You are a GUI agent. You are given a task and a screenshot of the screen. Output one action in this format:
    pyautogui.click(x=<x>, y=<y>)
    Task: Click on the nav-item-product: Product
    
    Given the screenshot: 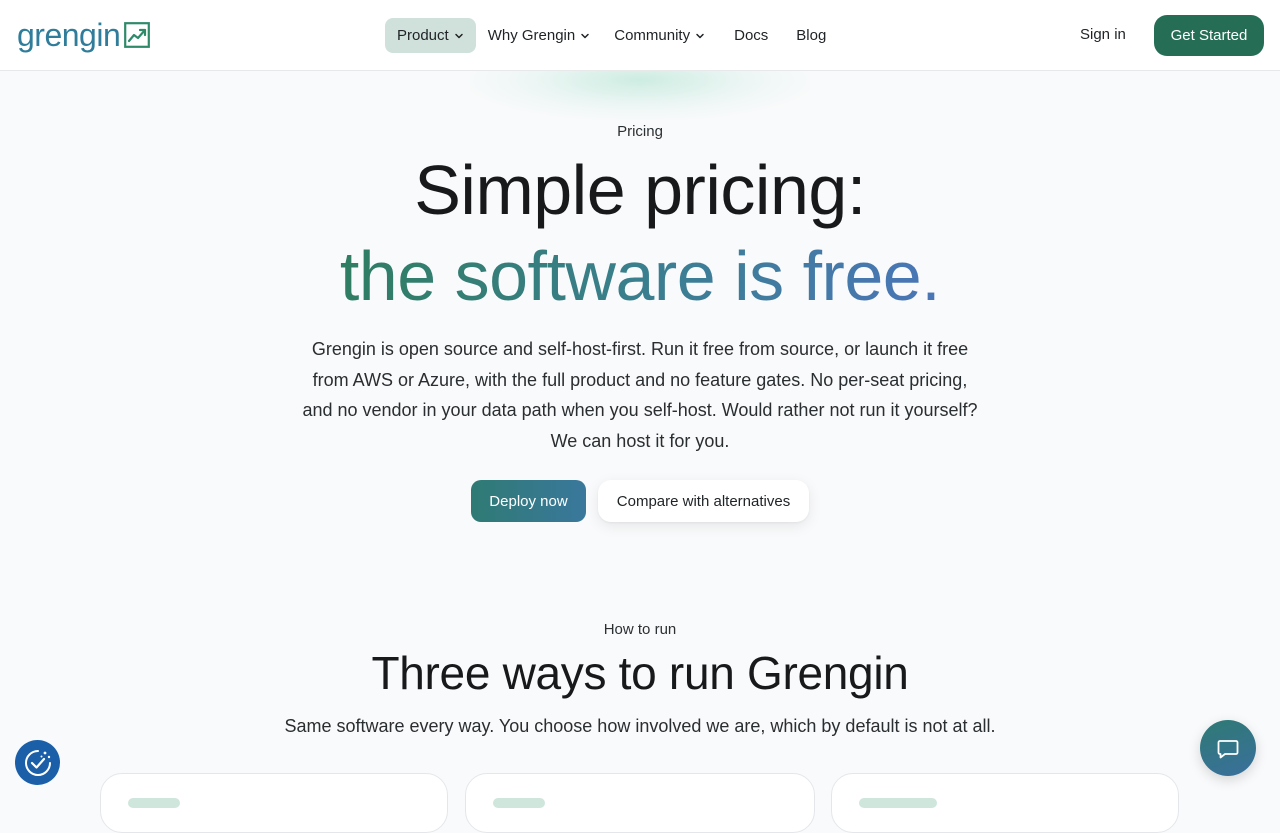 What is the action you would take?
    pyautogui.click(x=430, y=35)
    